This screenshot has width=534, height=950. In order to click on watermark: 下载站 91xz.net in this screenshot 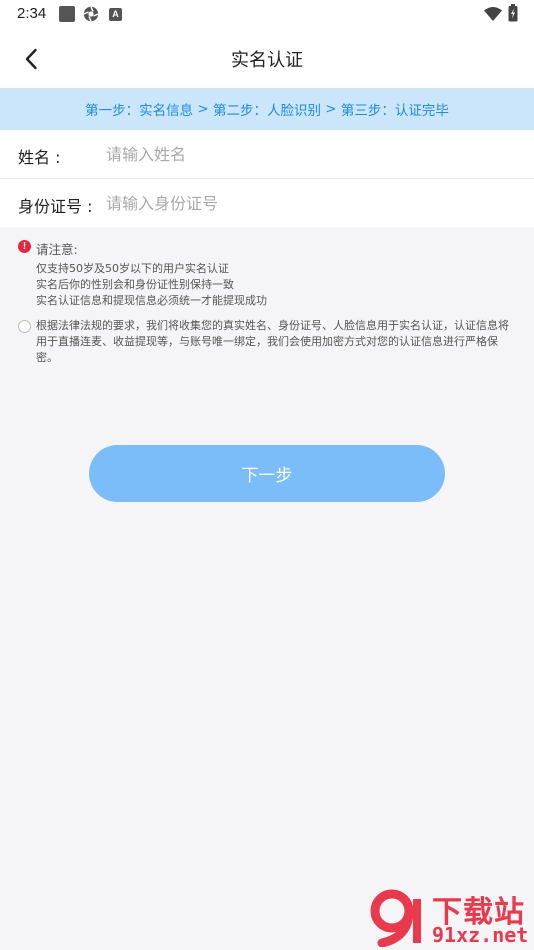, I will do `click(451, 917)`.